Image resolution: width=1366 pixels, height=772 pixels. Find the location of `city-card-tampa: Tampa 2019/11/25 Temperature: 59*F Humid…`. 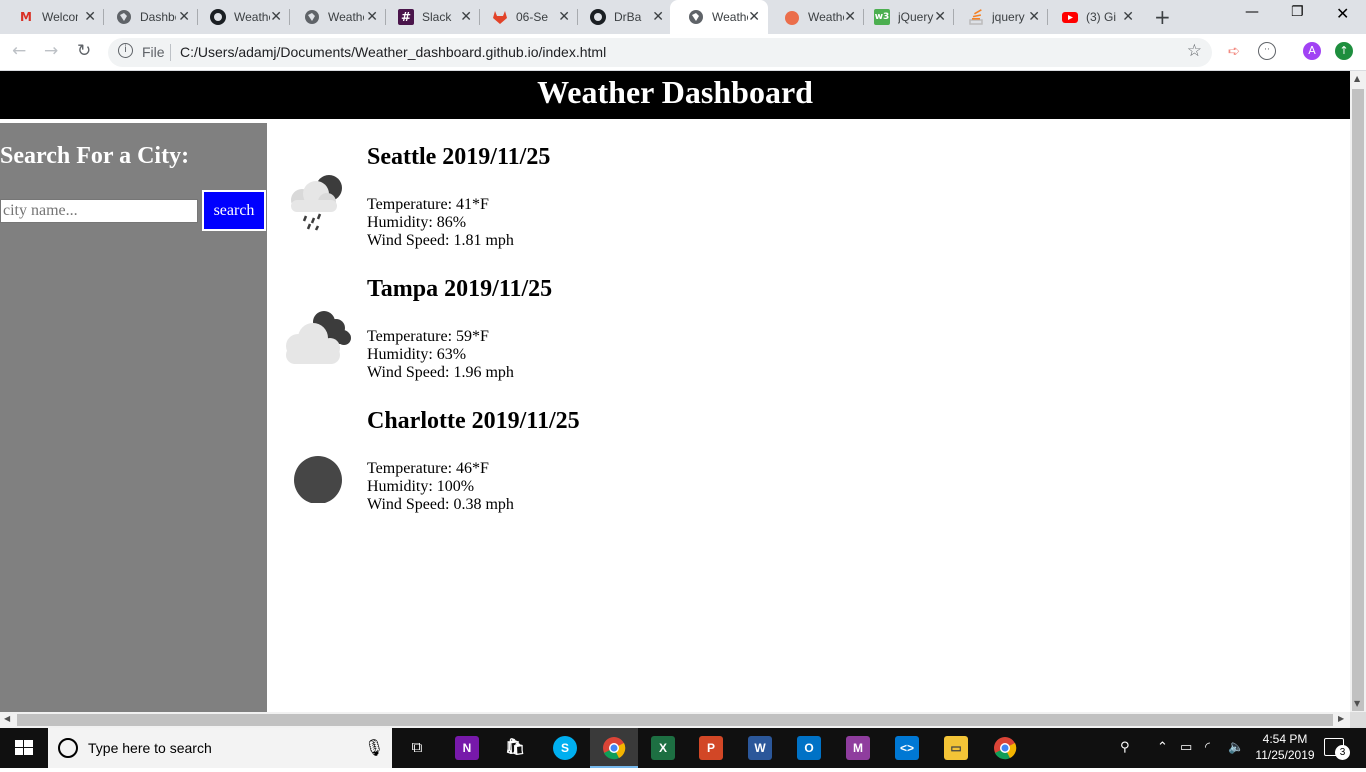

city-card-tampa: Tampa 2019/11/25 Temperature: 59*F Humid… is located at coordinates (580, 338).